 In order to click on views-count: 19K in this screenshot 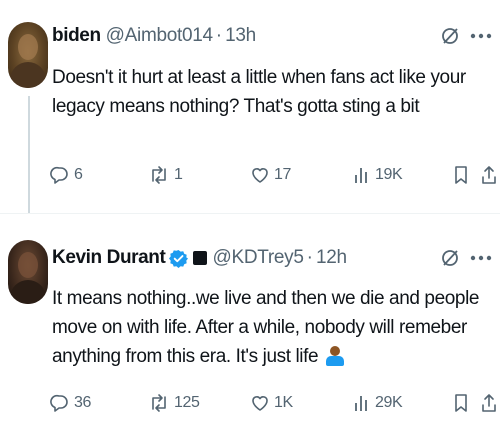, I will do `click(389, 174)`.